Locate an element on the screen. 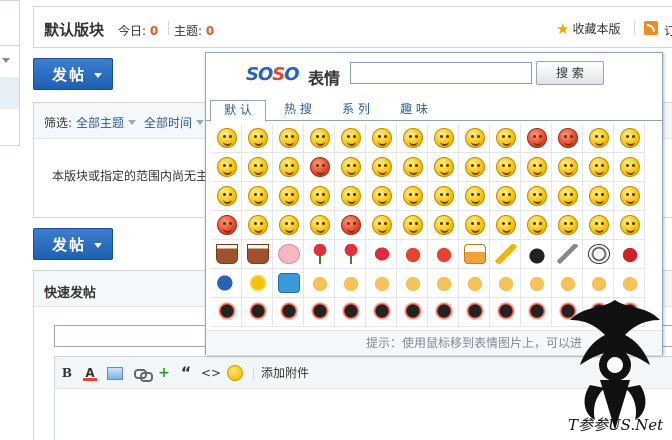 This screenshot has height=440, width=672. rss-icon is located at coordinates (651, 28).